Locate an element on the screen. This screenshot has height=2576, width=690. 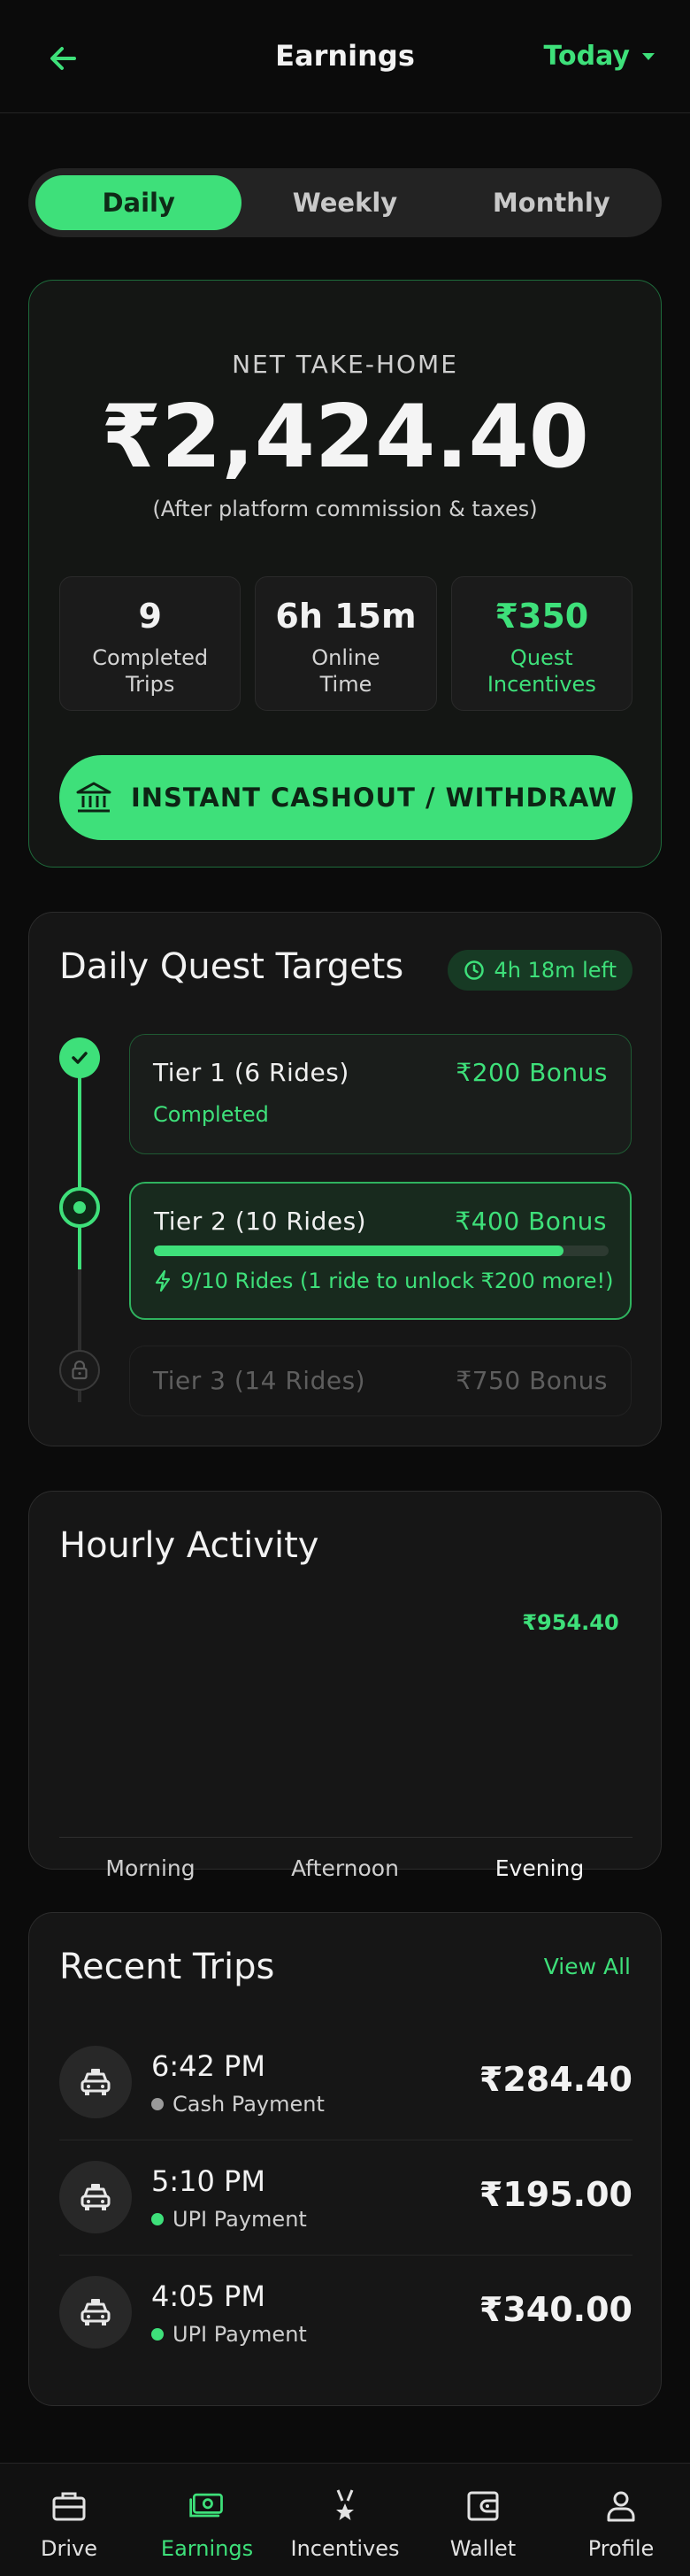
trip-amount: ₹284.40 is located at coordinates (555, 2079).